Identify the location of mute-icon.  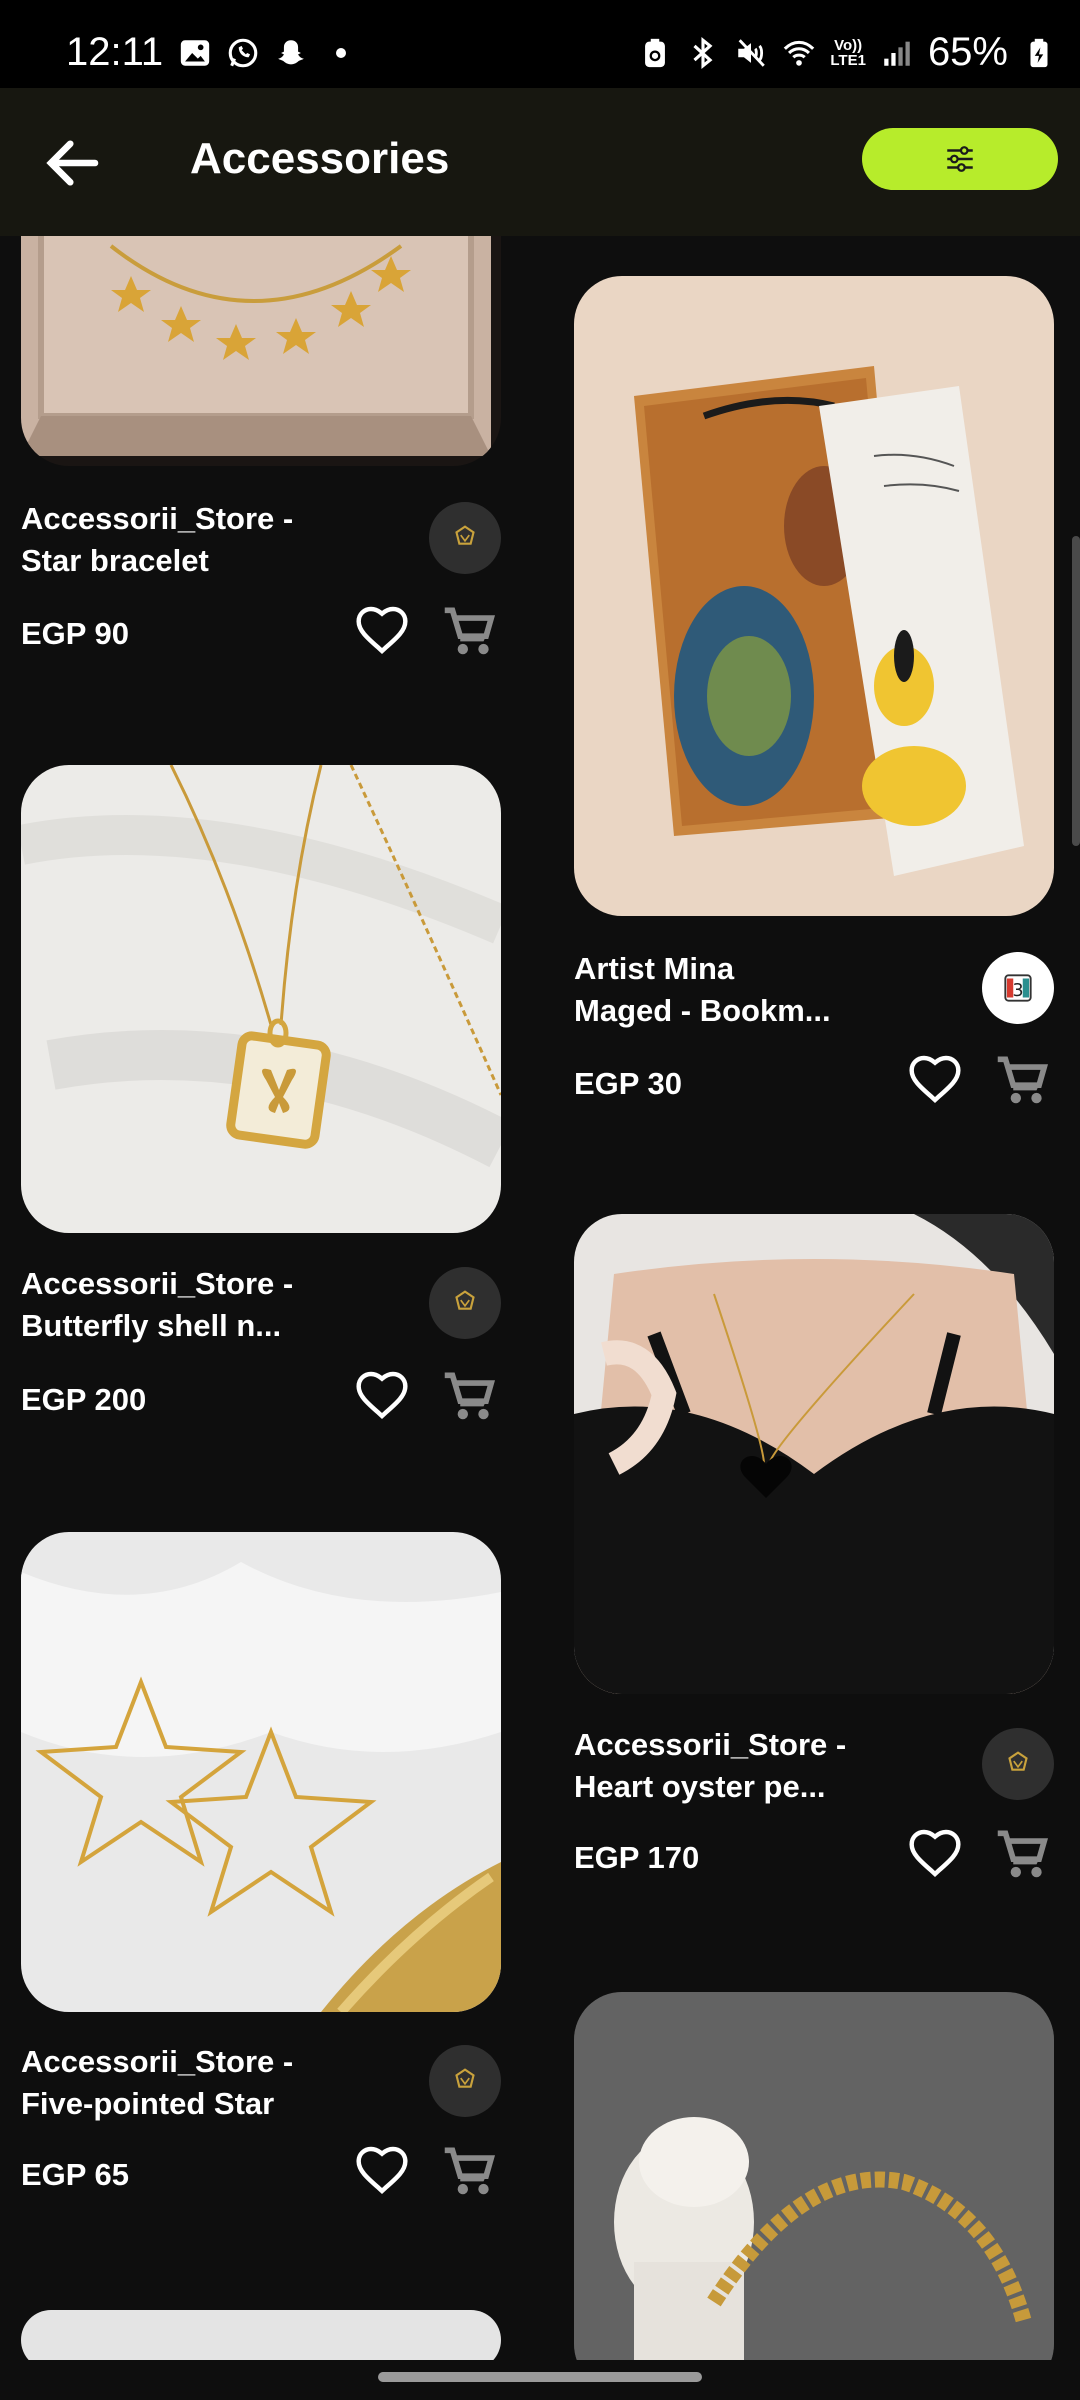
(752, 52).